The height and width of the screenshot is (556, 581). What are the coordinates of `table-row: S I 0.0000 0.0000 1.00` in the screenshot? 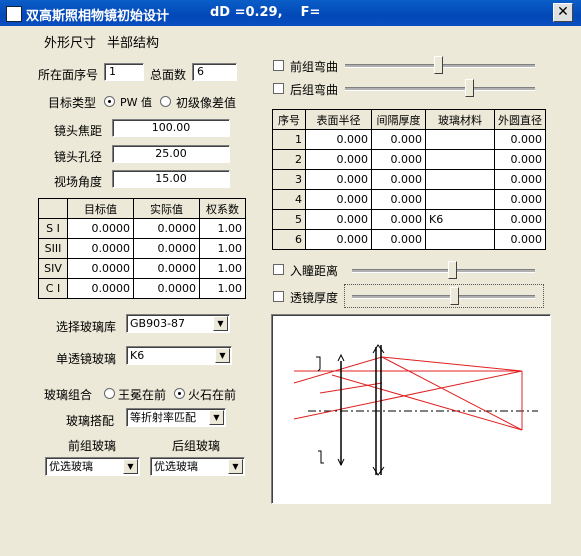 It's located at (142, 228).